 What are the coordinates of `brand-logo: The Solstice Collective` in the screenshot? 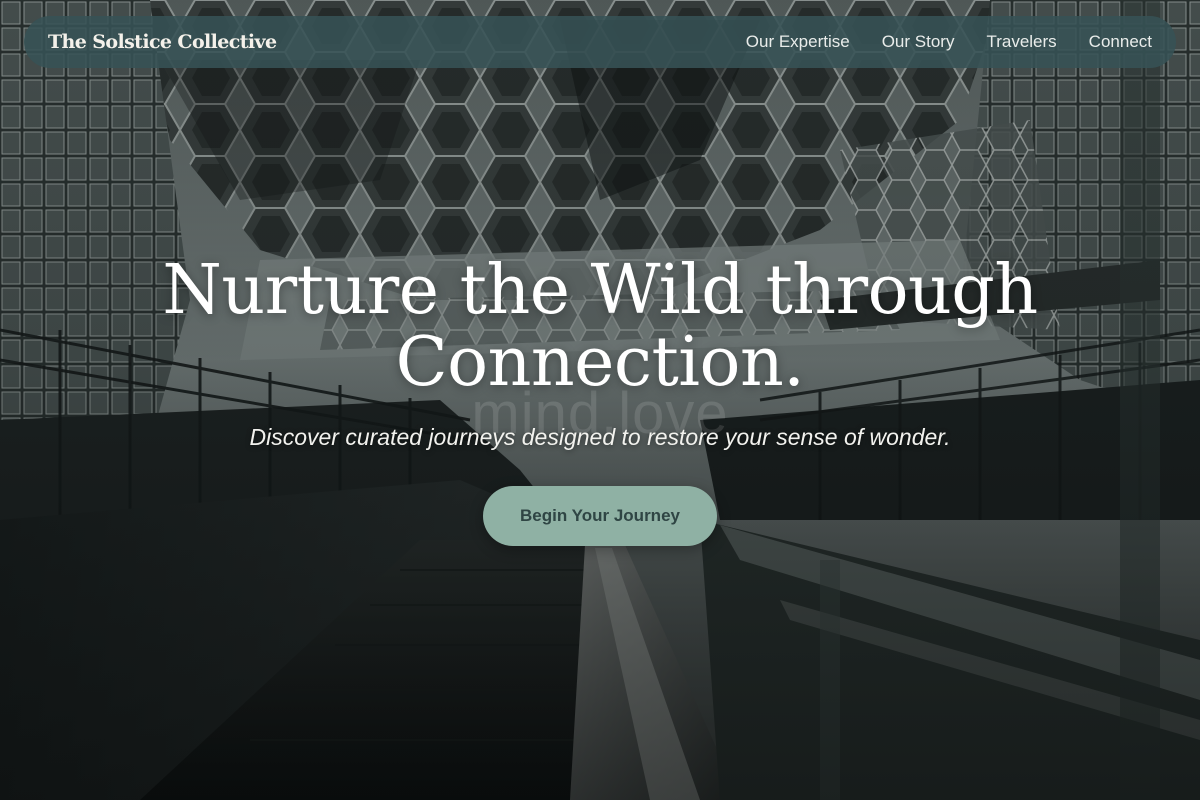 It's located at (162, 42).